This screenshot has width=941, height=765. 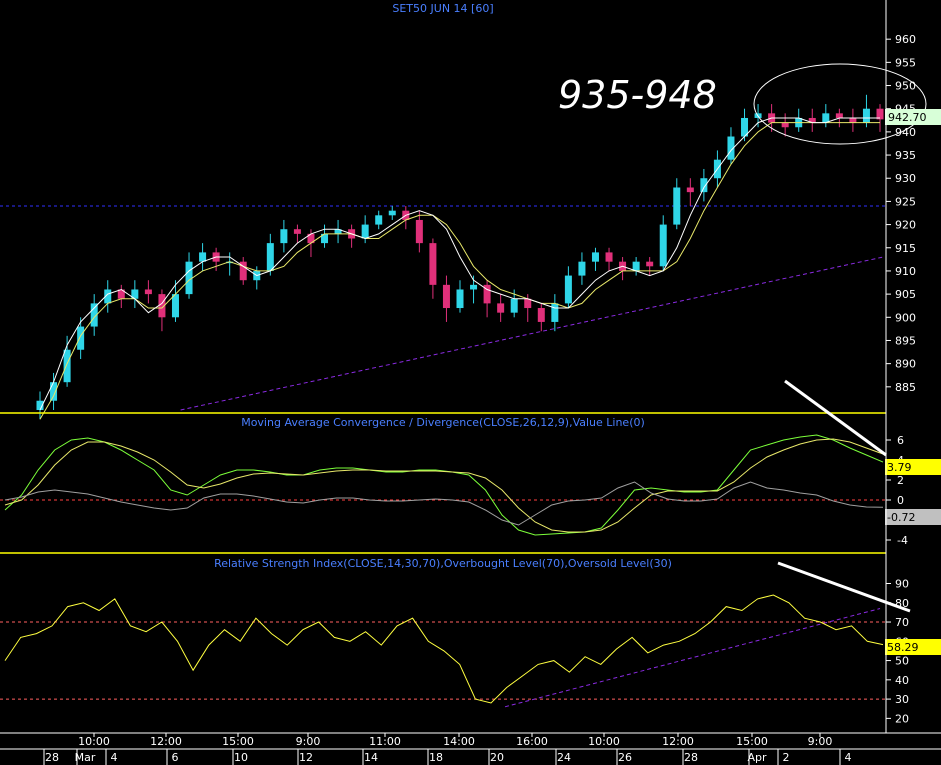 I want to click on rsi-line, so click(x=444, y=649).